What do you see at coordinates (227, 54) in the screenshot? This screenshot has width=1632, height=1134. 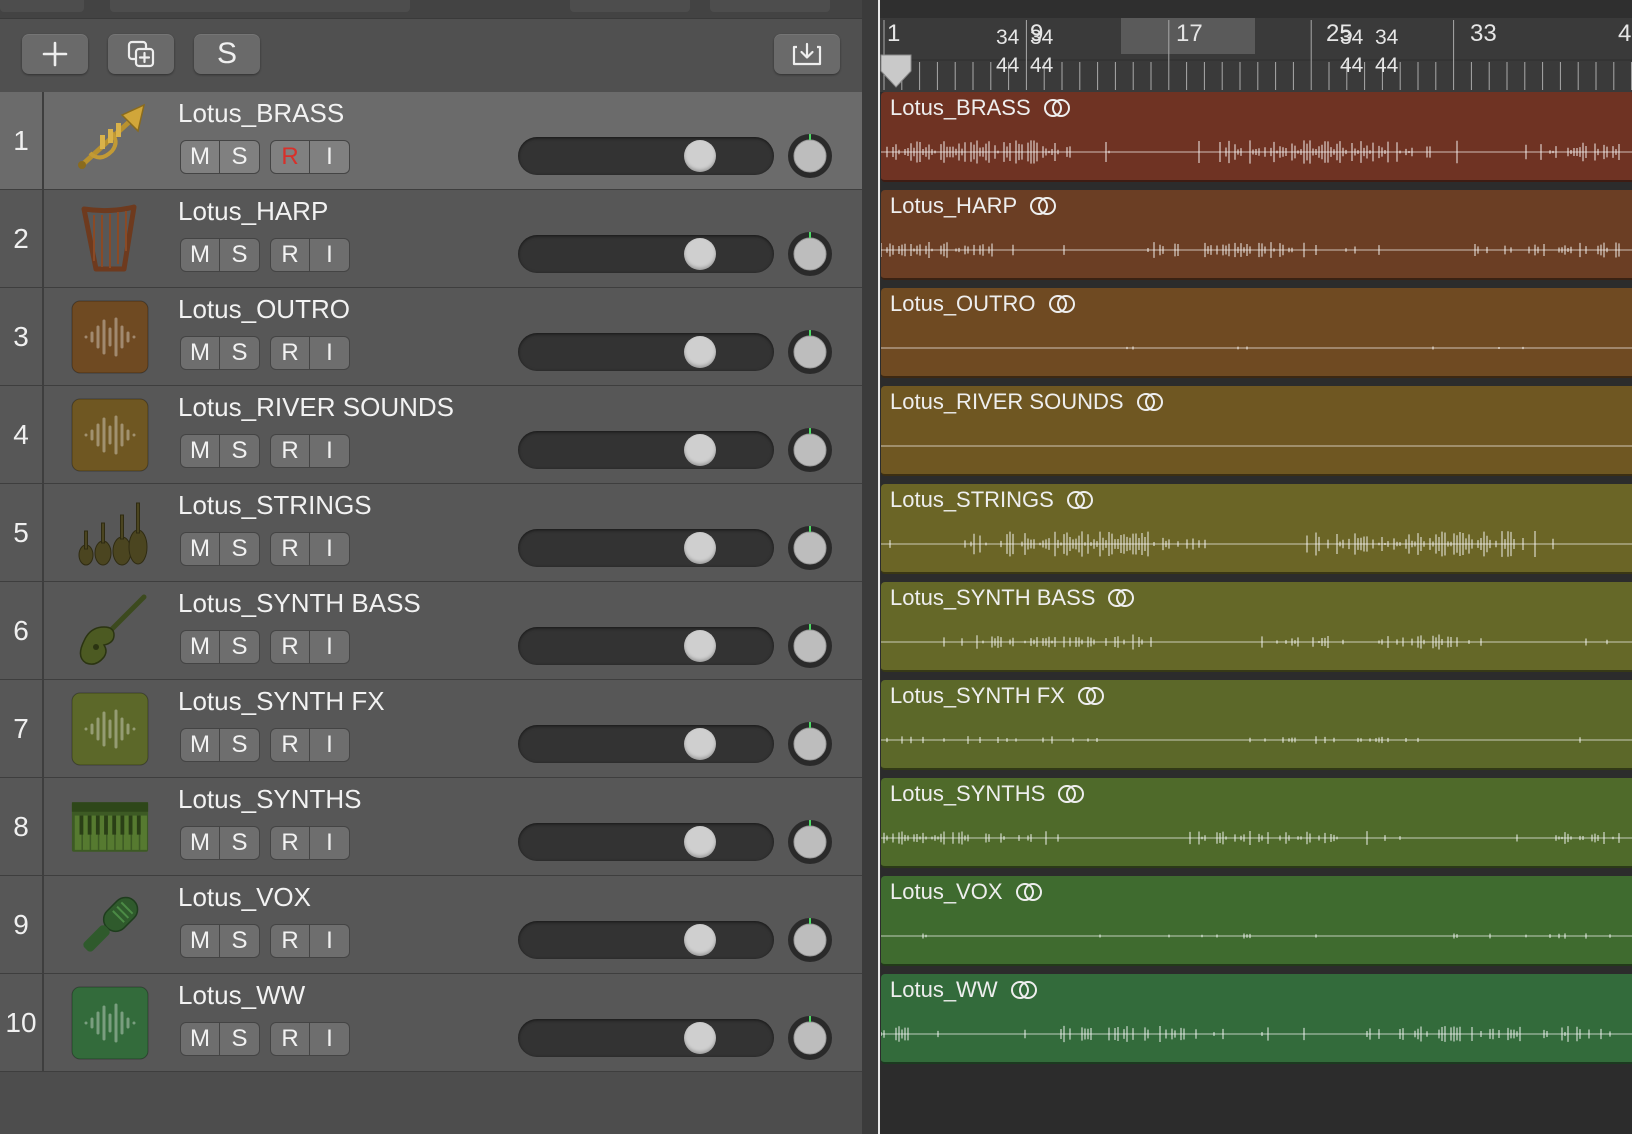 I see `global-solo-button: S` at bounding box center [227, 54].